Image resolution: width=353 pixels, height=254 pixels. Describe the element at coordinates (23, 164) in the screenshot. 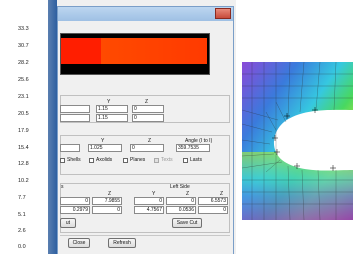

I see `scale-tick: 12.8` at that location.